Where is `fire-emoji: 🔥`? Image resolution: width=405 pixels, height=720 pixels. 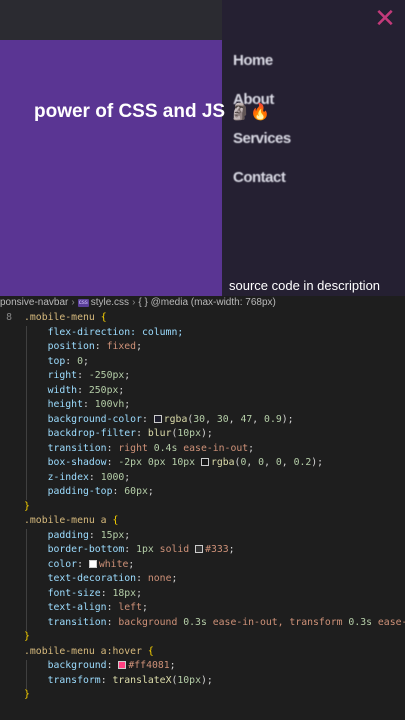 fire-emoji: 🔥 is located at coordinates (260, 112).